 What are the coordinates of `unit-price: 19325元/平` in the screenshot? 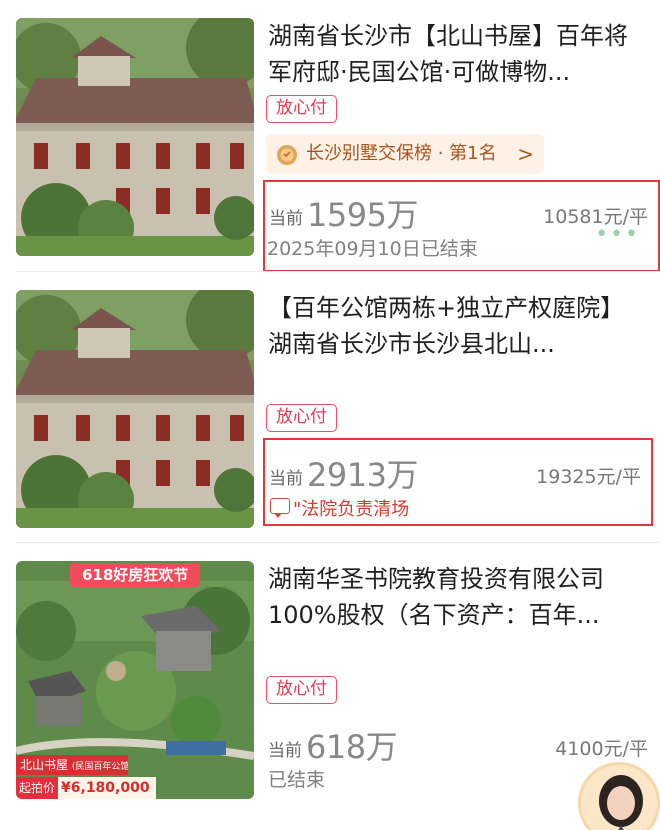 It's located at (588, 477).